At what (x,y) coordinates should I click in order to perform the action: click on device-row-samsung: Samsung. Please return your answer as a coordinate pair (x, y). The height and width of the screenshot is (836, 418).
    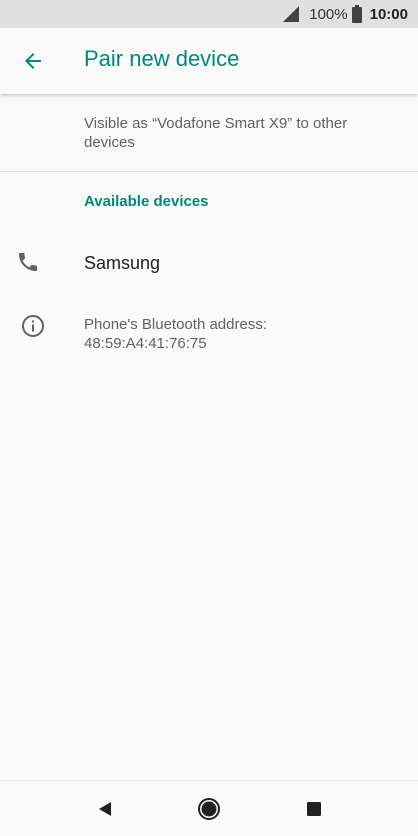
    Looking at the image, I should click on (209, 263).